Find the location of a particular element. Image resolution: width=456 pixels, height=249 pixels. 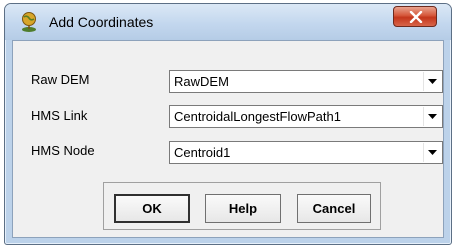

raw-dem-dropdown: RawDEM is located at coordinates (306, 81).